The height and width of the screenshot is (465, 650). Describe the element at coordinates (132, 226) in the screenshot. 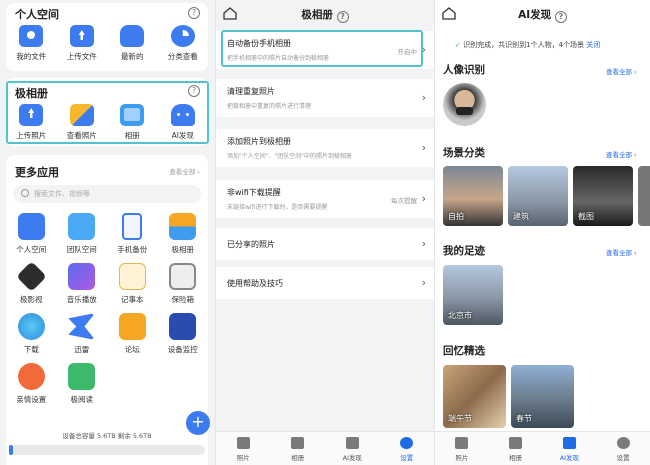

I see `phone-icon` at that location.